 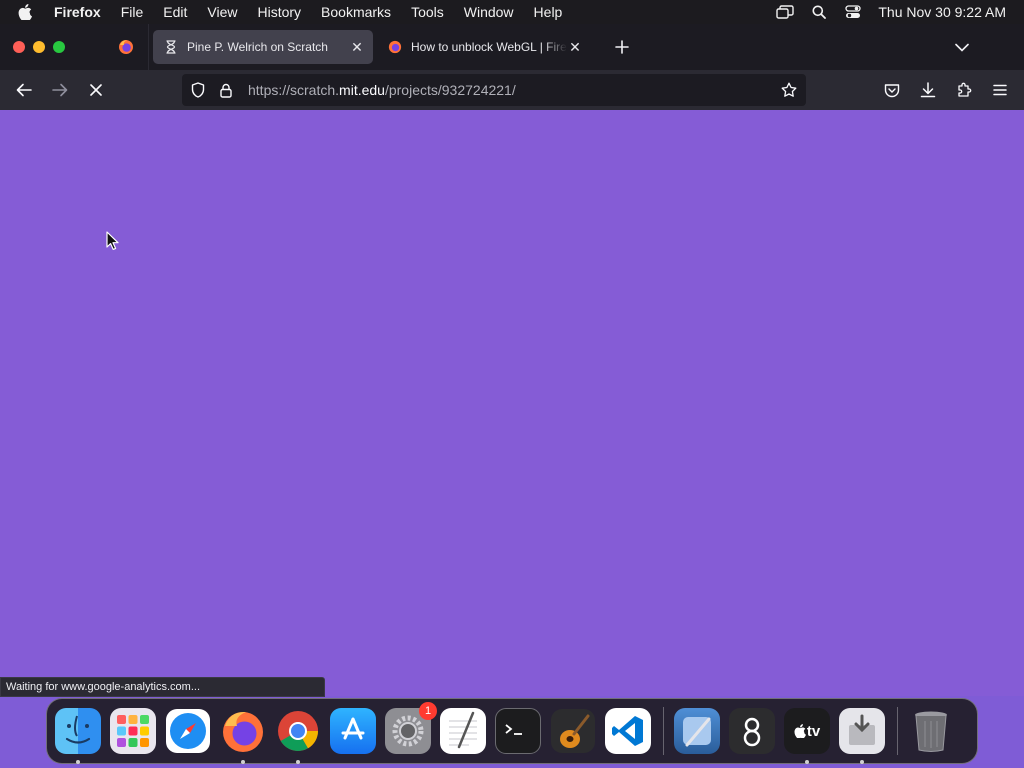 What do you see at coordinates (489, 47) in the screenshot?
I see `tab-title: How to unblock WebGL | Firefox` at bounding box center [489, 47].